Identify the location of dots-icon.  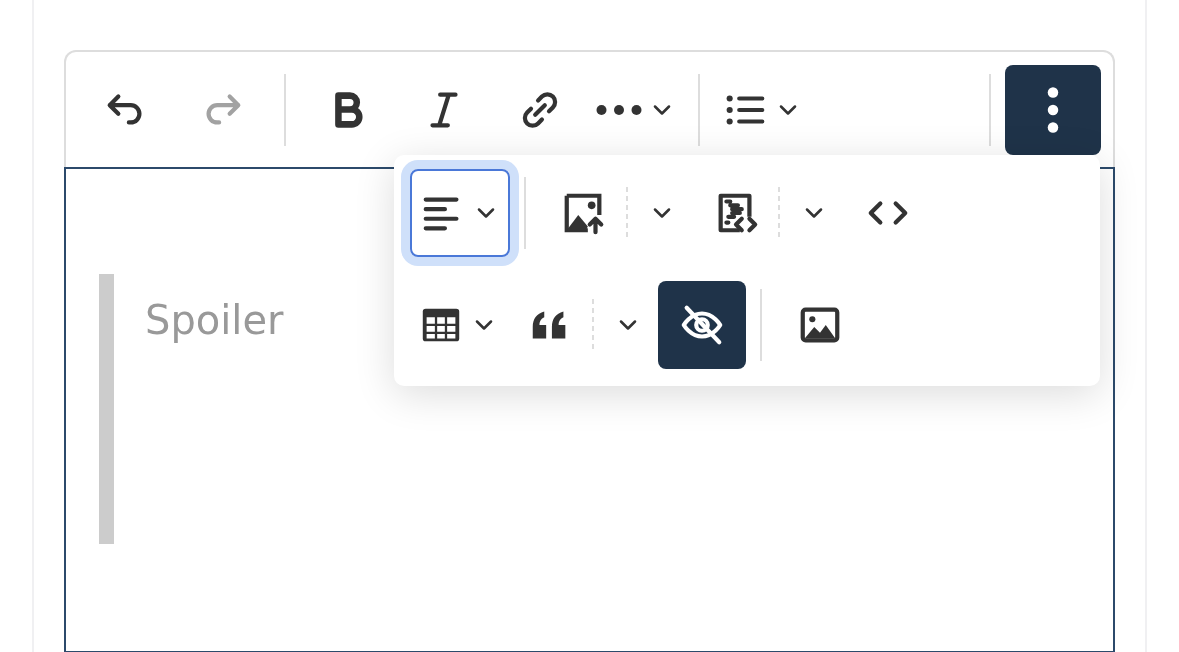
(619, 109).